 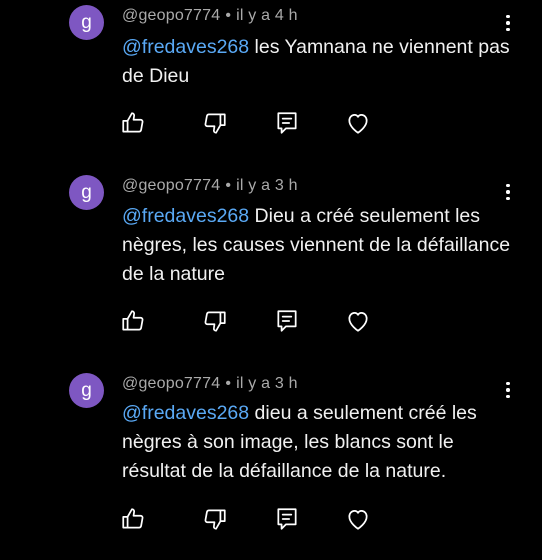 What do you see at coordinates (267, 15) in the screenshot?
I see `comment-time: il y a 4 h` at bounding box center [267, 15].